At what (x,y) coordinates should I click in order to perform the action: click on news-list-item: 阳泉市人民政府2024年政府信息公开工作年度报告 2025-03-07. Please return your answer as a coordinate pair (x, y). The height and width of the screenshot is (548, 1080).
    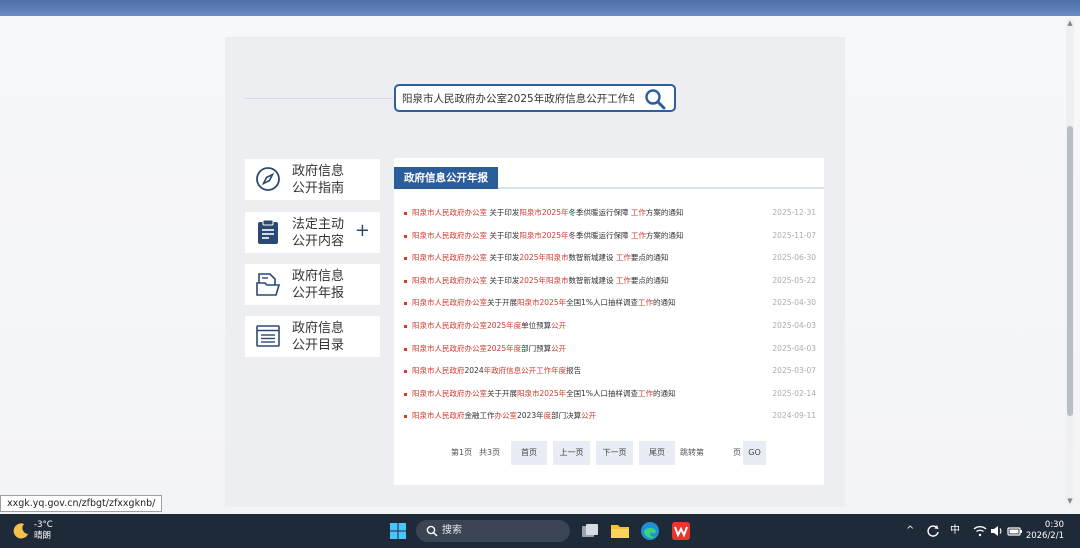
    Looking at the image, I should click on (610, 374).